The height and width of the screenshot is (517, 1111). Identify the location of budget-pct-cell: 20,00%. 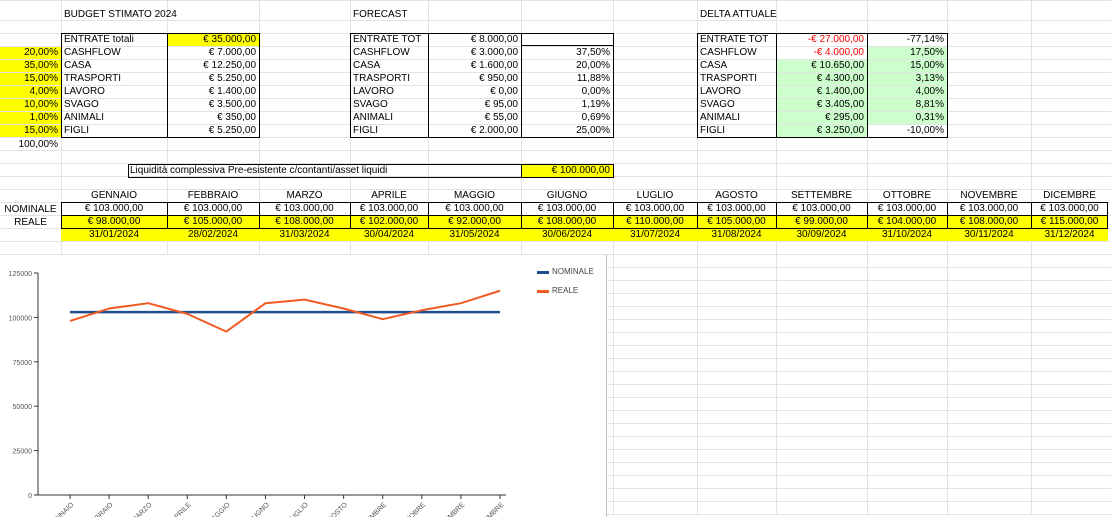
(30, 53).